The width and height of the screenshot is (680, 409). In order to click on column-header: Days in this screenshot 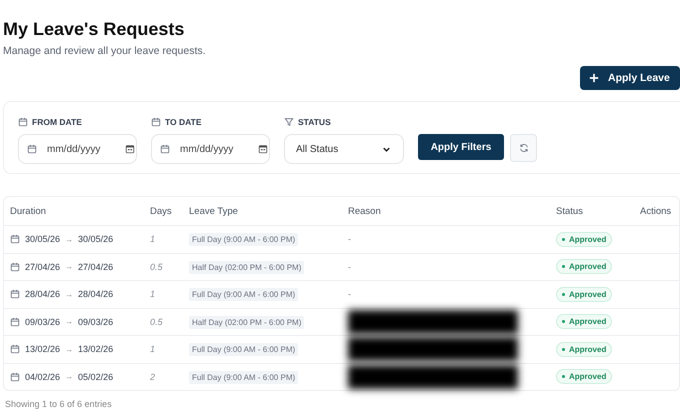, I will do `click(163, 211)`.